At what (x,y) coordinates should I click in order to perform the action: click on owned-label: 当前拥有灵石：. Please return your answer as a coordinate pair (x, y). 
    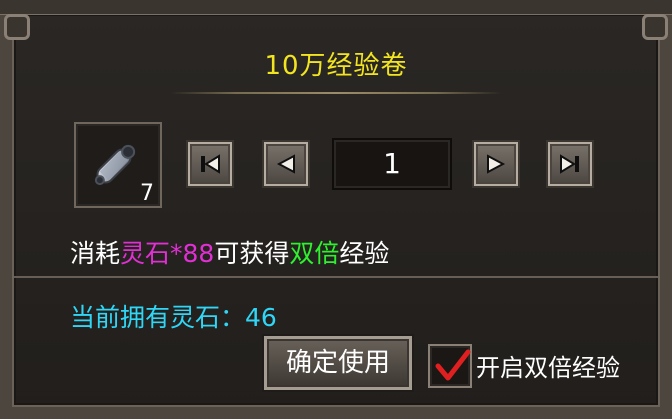
    Looking at the image, I should click on (158, 317).